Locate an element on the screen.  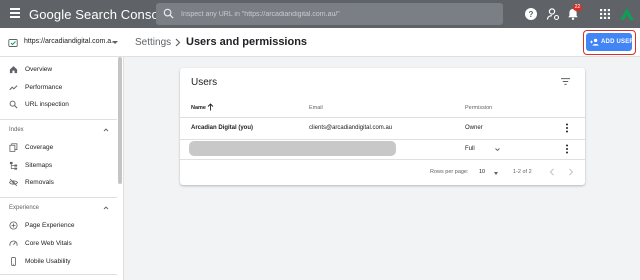
sidebar-item-core-web-vitals: Core Web Vitals is located at coordinates (58, 244).